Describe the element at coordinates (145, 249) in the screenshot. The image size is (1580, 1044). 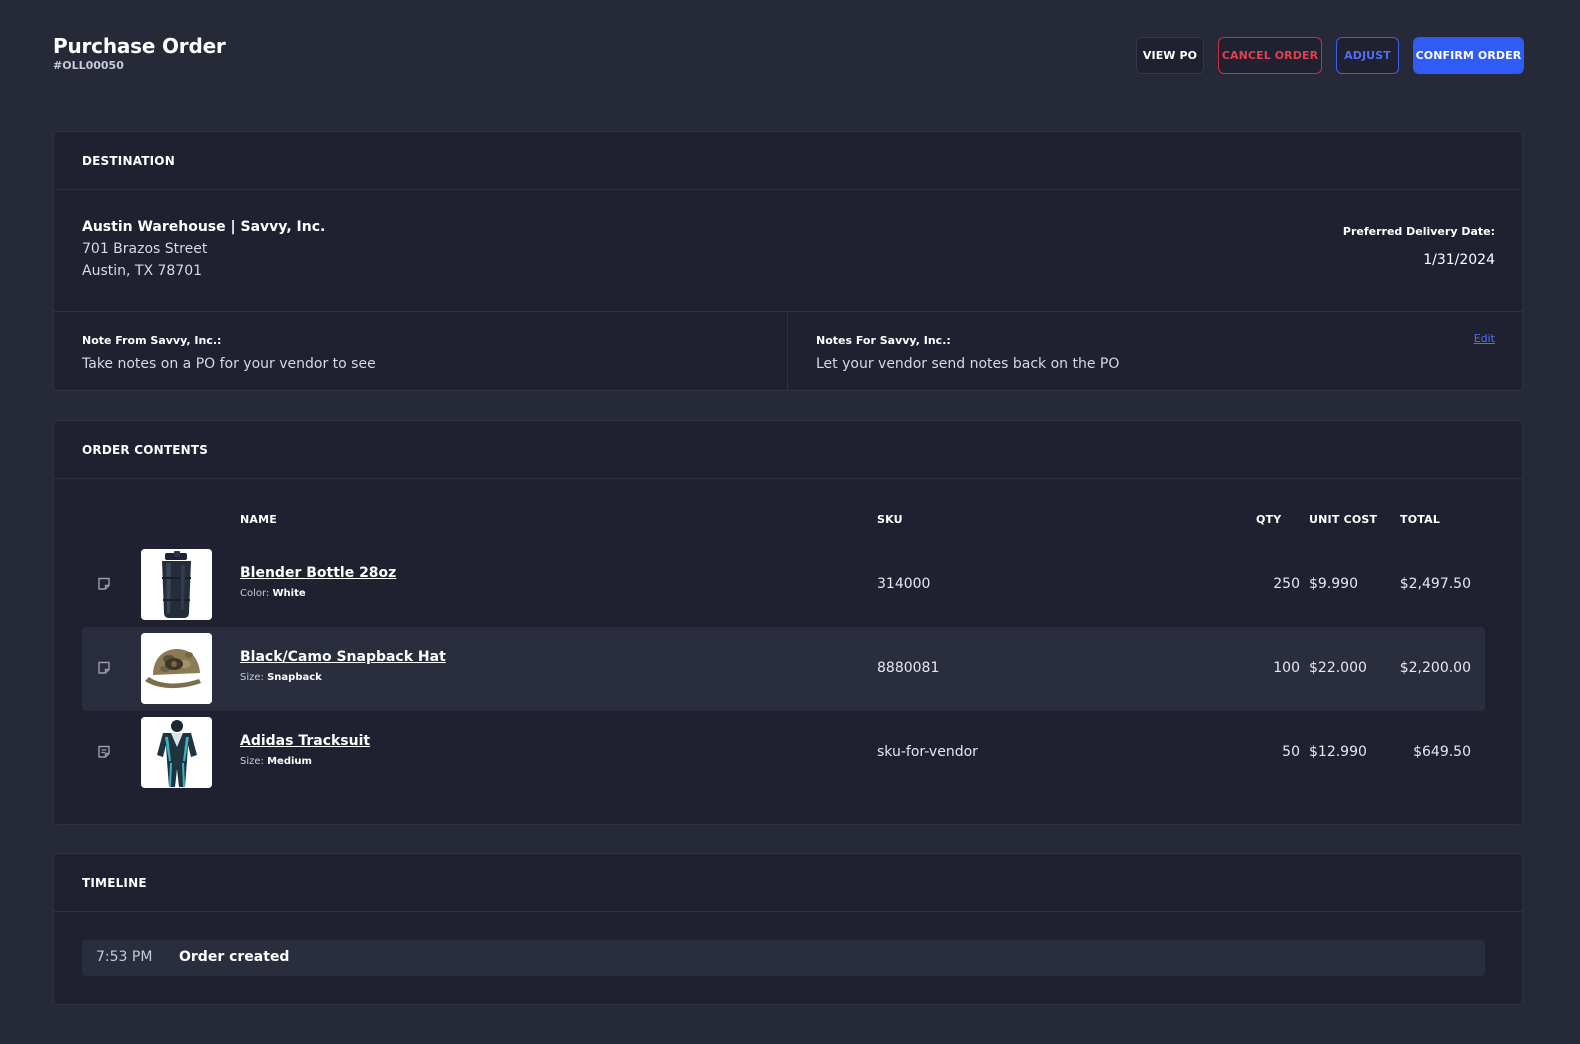
I see `destination-address-line1: 701 Brazos Street` at that location.